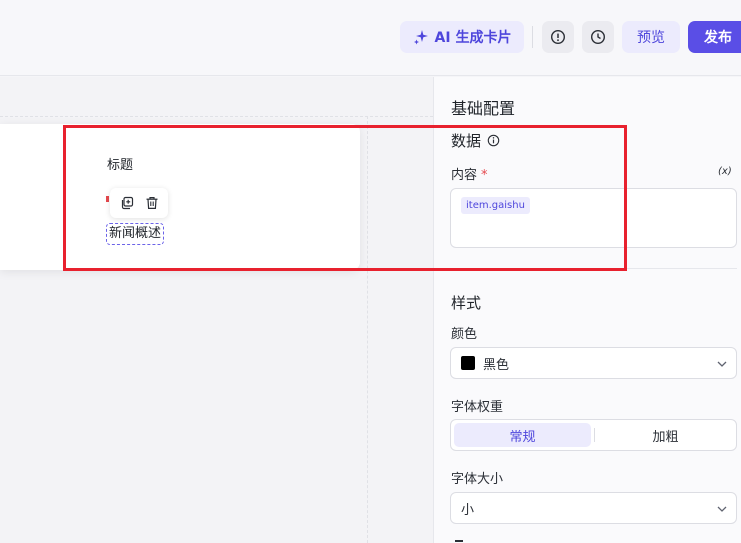 The image size is (741, 543). Describe the element at coordinates (483, 108) in the screenshot. I see `panel-title: 基础配置` at that location.